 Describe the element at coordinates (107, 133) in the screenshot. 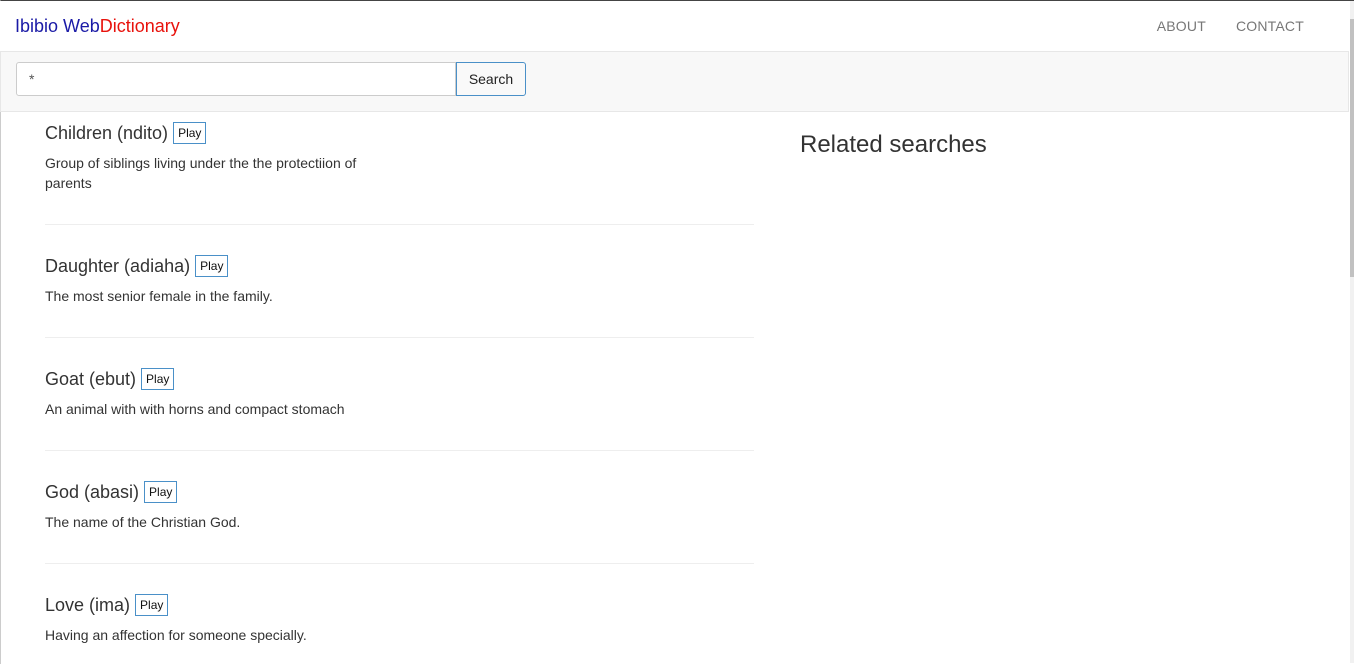

I see `entry-word: Children (ndito)` at that location.